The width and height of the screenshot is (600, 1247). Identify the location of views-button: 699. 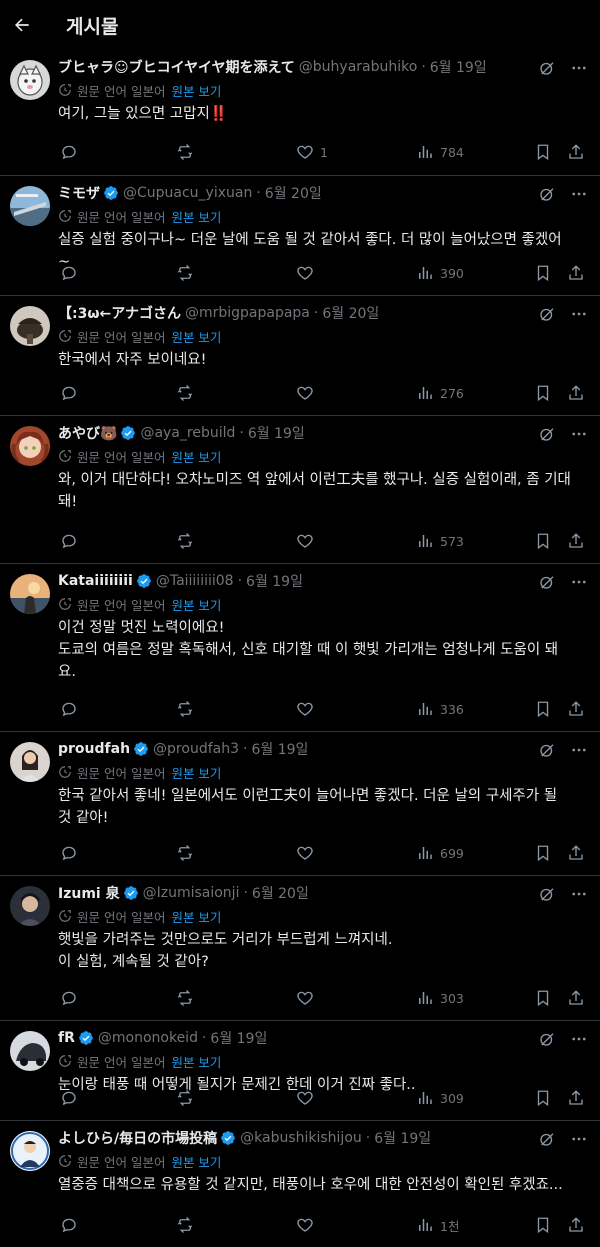
(440, 853).